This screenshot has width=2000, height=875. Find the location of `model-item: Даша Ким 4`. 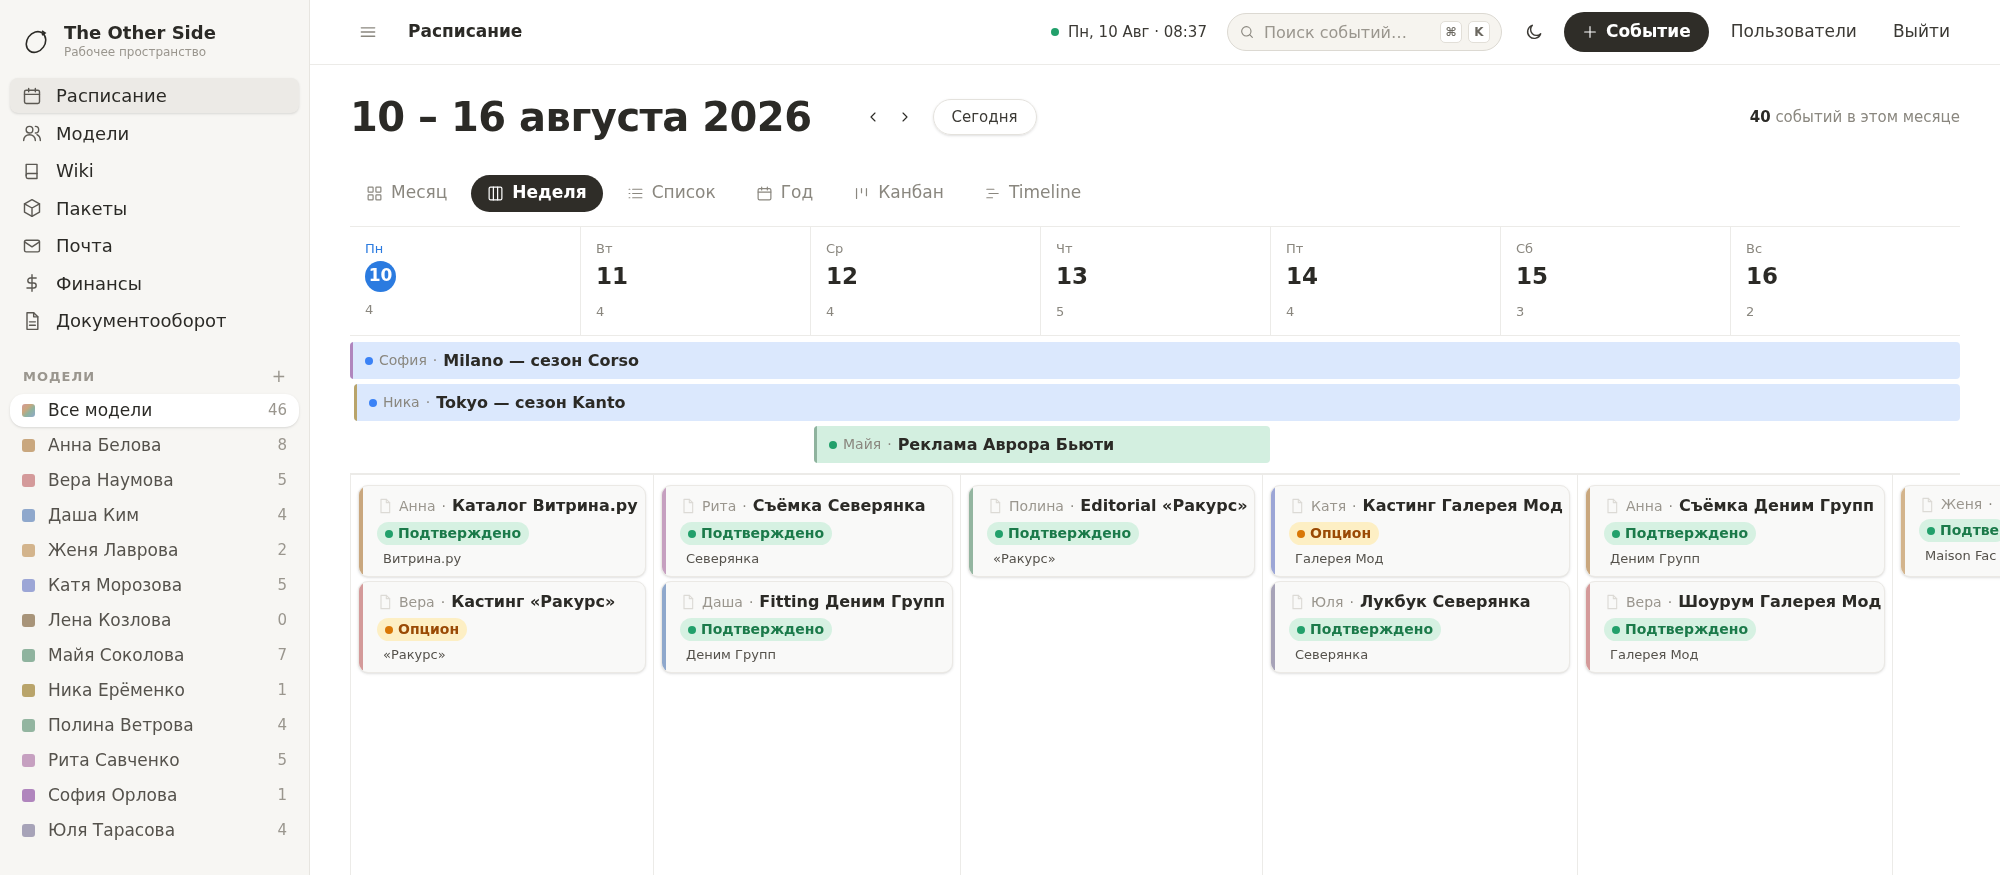

model-item: Даша Ким 4 is located at coordinates (154, 515).